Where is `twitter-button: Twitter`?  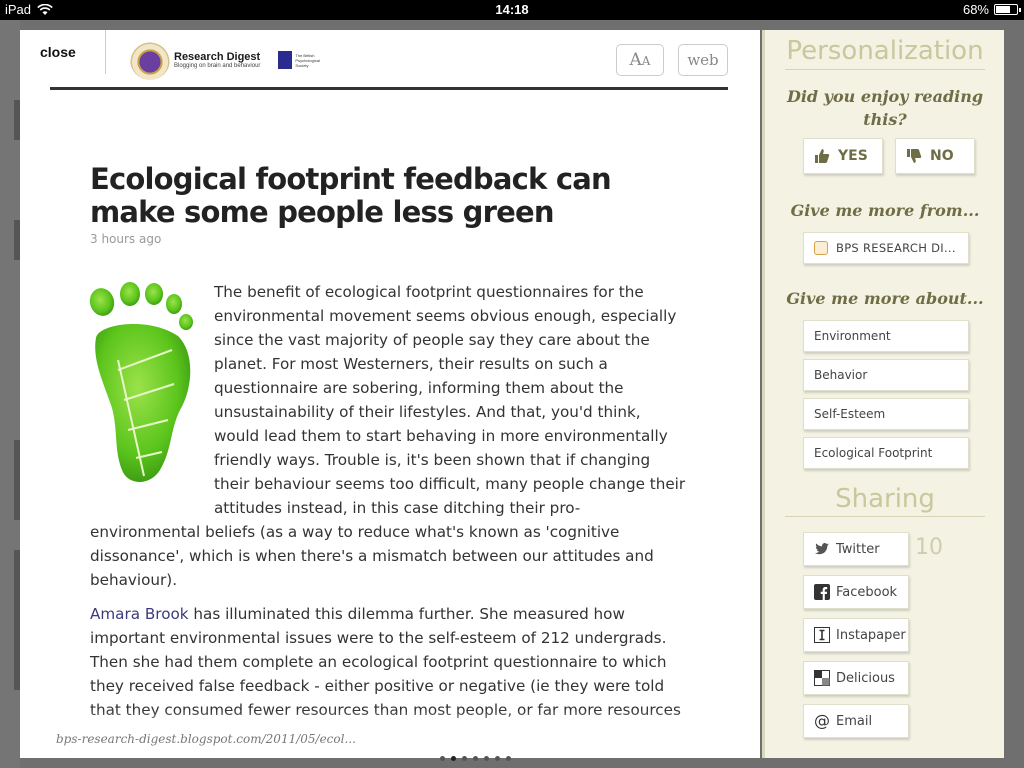
twitter-button: Twitter is located at coordinates (856, 549).